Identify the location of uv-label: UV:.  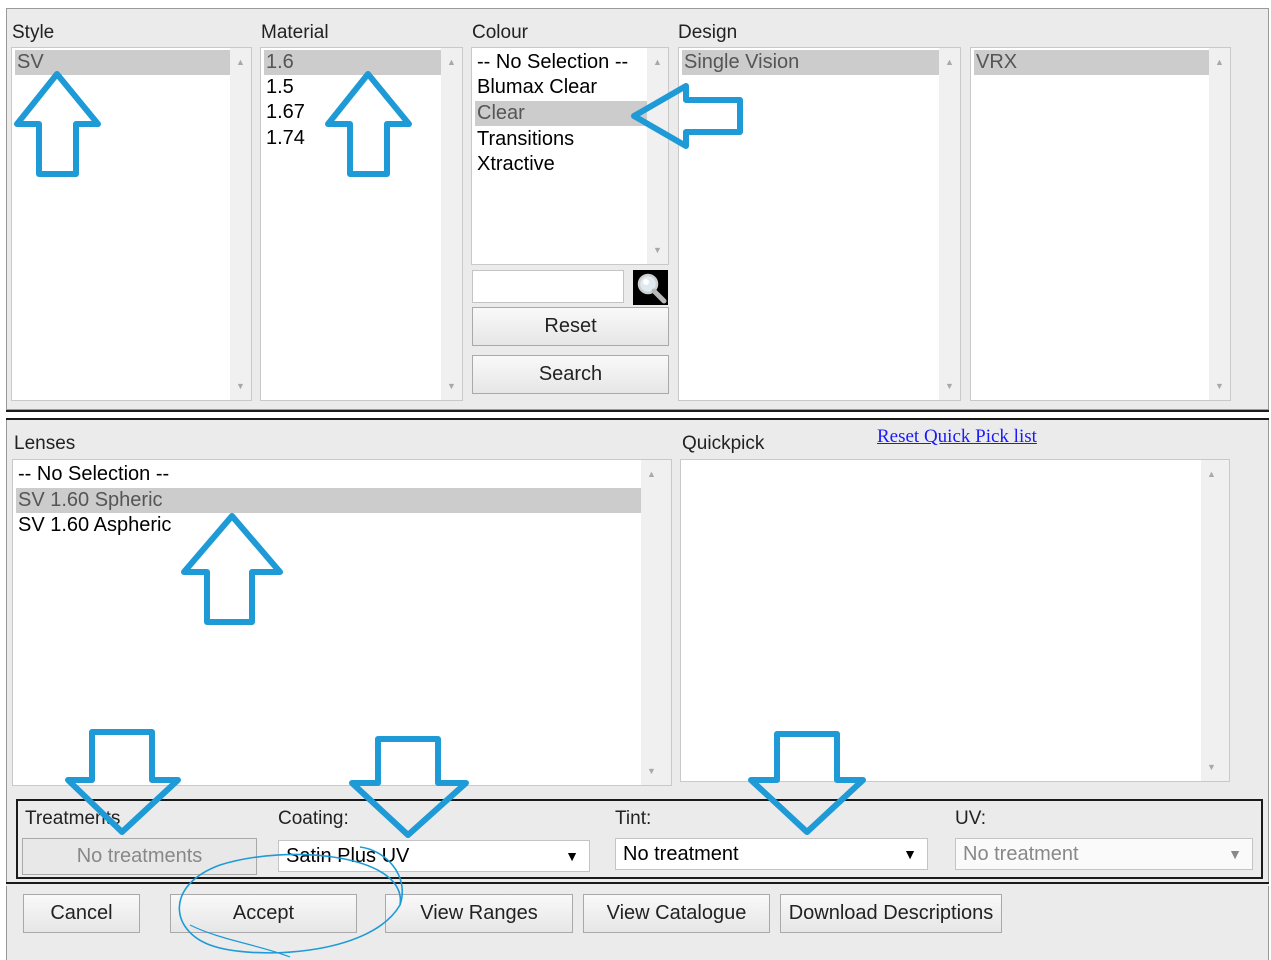
(970, 818).